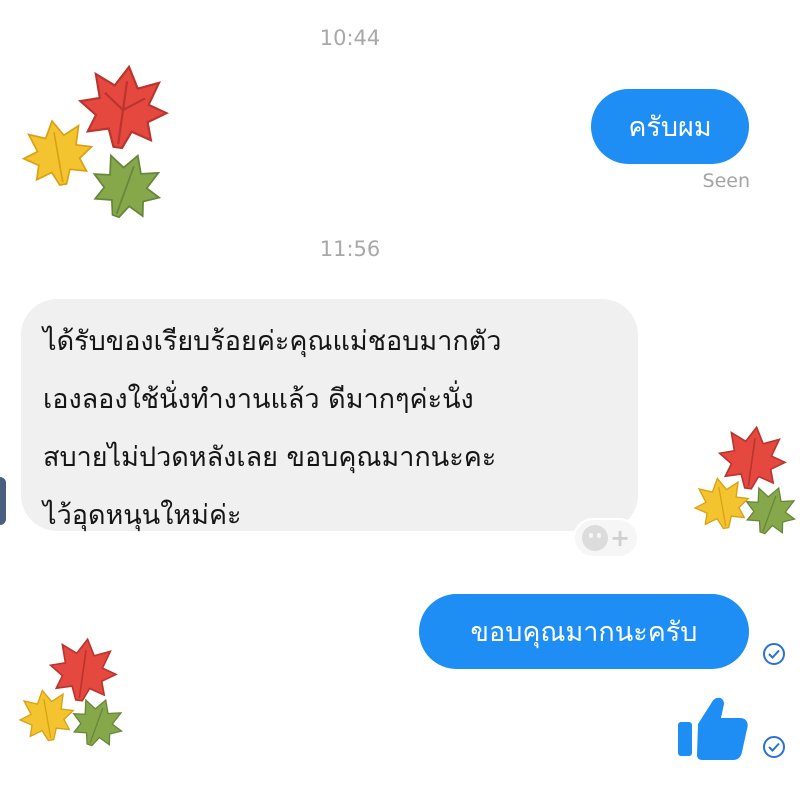  What do you see at coordinates (350, 38) in the screenshot?
I see `timestamp: 10:44` at bounding box center [350, 38].